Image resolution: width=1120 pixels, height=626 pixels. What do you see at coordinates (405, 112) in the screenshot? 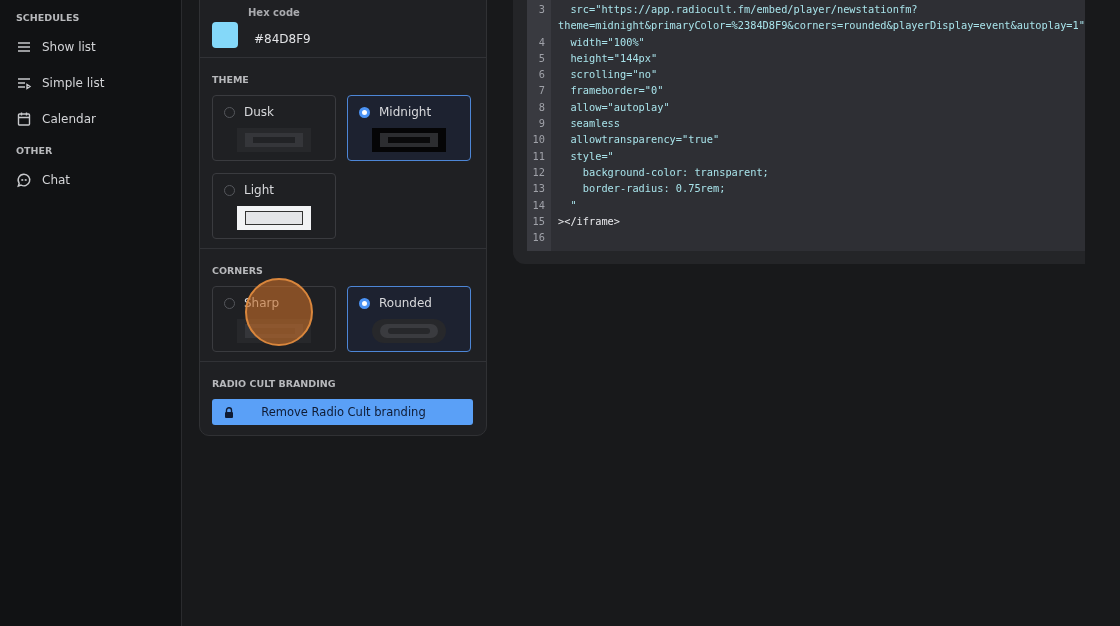
I see `option-label: Midnight` at bounding box center [405, 112].